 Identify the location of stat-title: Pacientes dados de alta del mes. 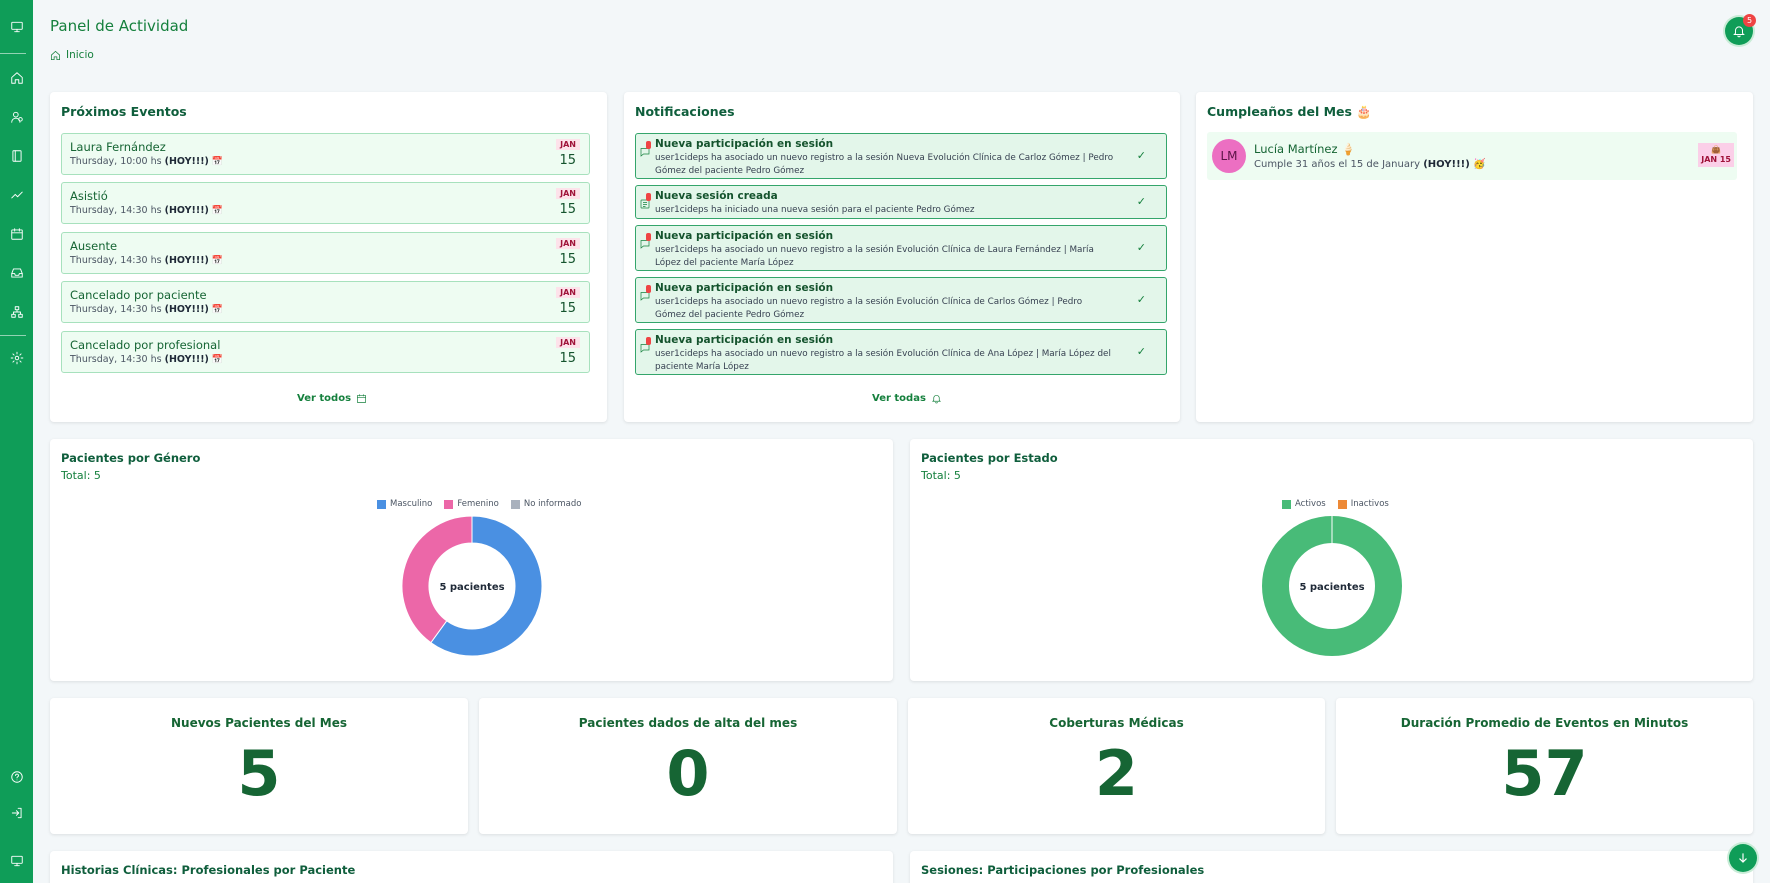
(688, 723).